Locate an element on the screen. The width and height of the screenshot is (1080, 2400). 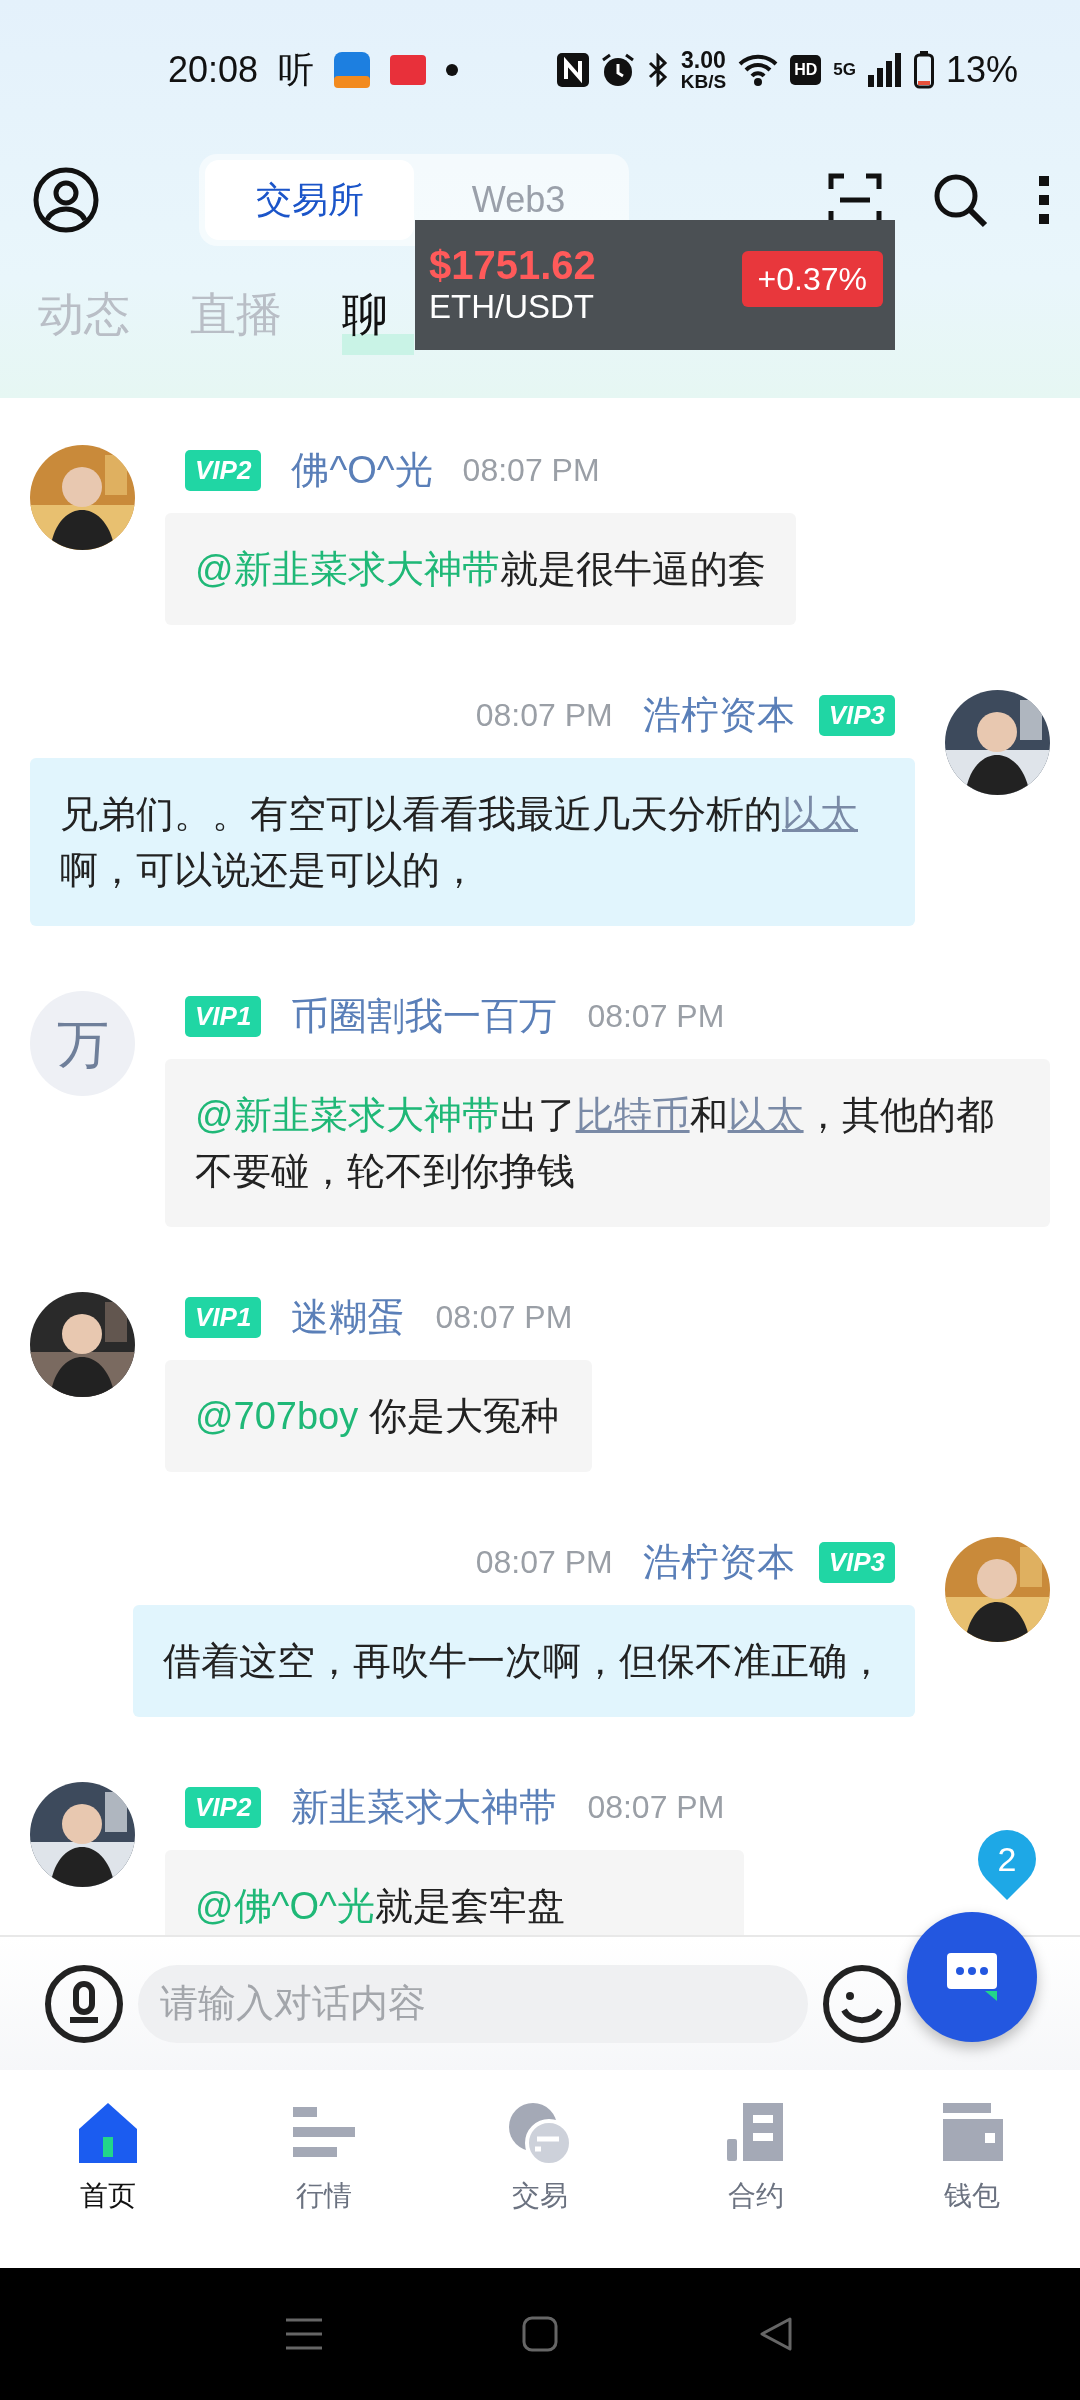
nav-label: 钱包 is located at coordinates (972, 2196).